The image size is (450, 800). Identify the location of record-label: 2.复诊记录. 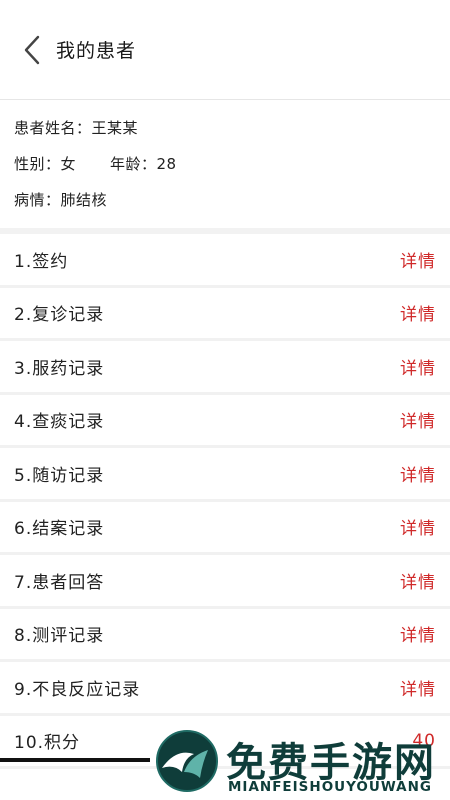
(59, 315).